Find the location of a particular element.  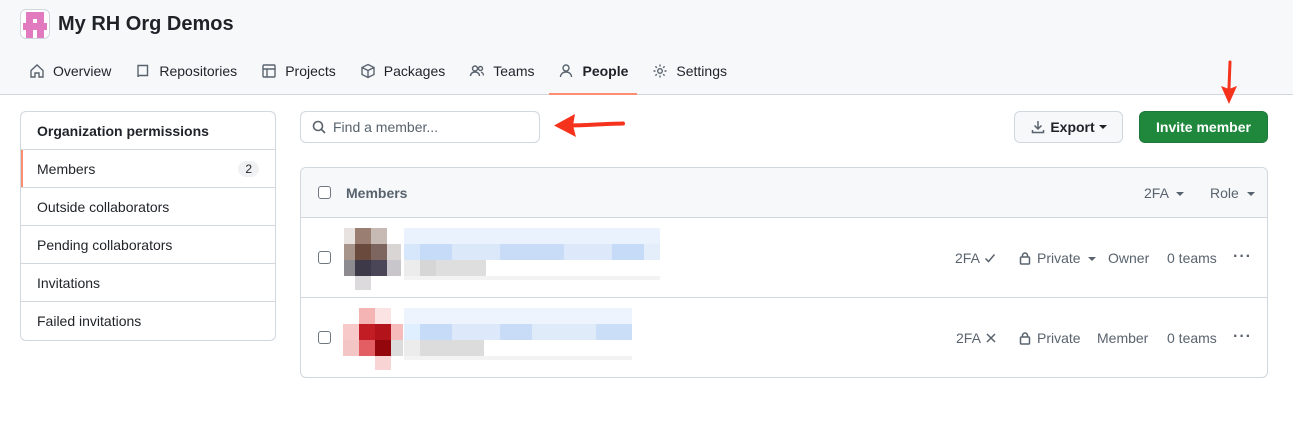

tab-settings: Settings is located at coordinates (689, 71).